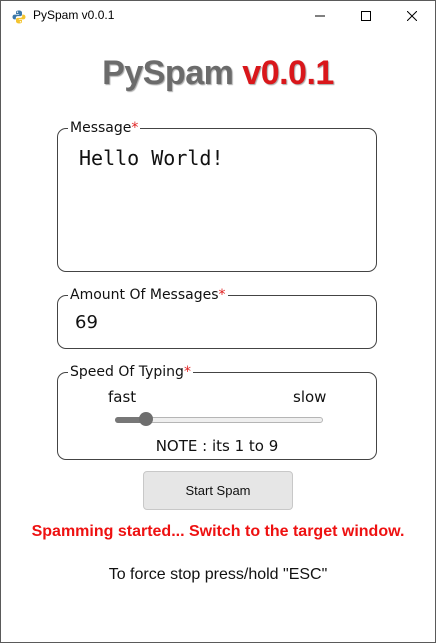 The image size is (436, 643). I want to click on close-button, so click(412, 16).